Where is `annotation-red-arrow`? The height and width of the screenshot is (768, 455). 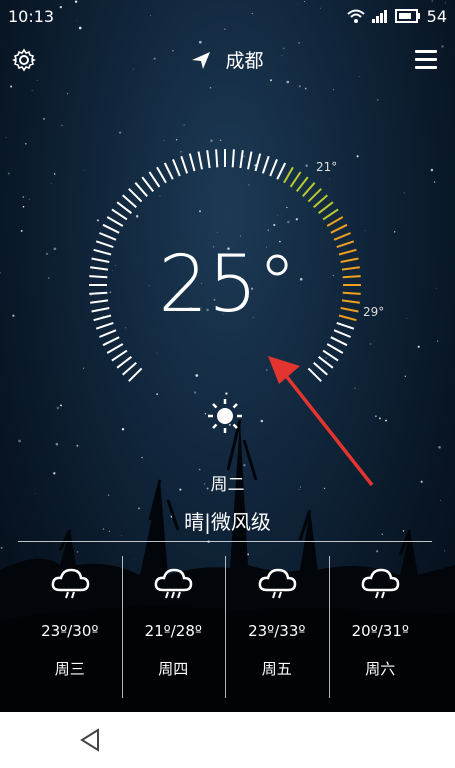
annotation-red-arrow is located at coordinates (321, 421).